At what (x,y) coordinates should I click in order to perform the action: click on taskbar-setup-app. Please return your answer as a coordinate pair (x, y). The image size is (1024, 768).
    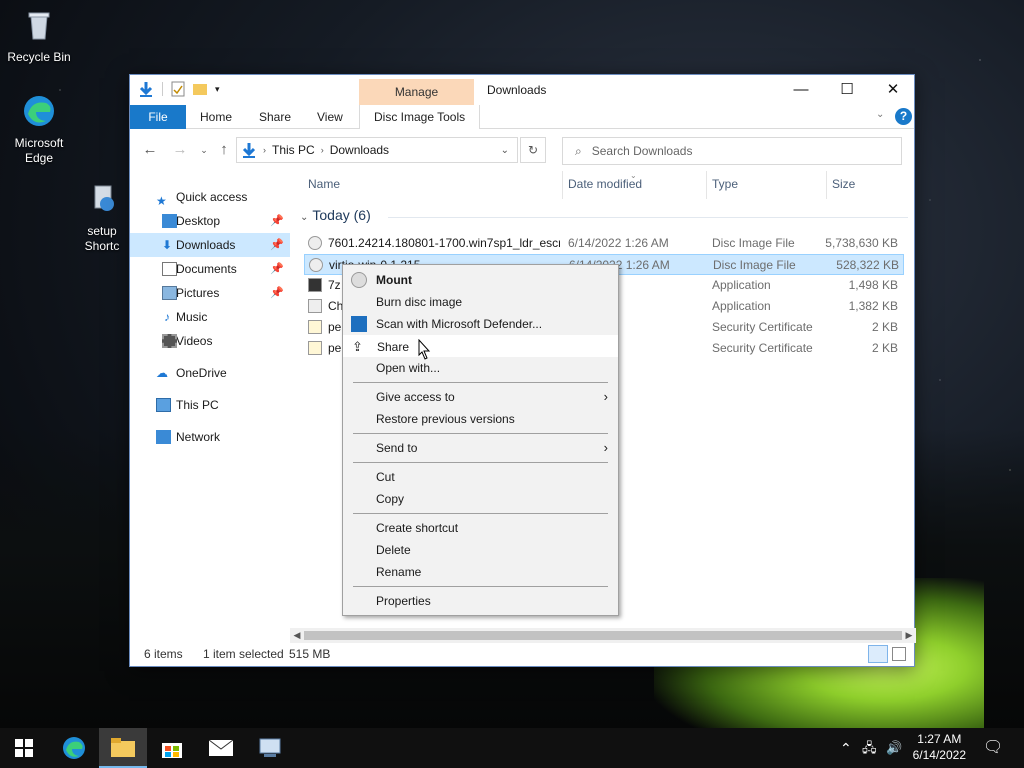
    Looking at the image, I should click on (270, 748).